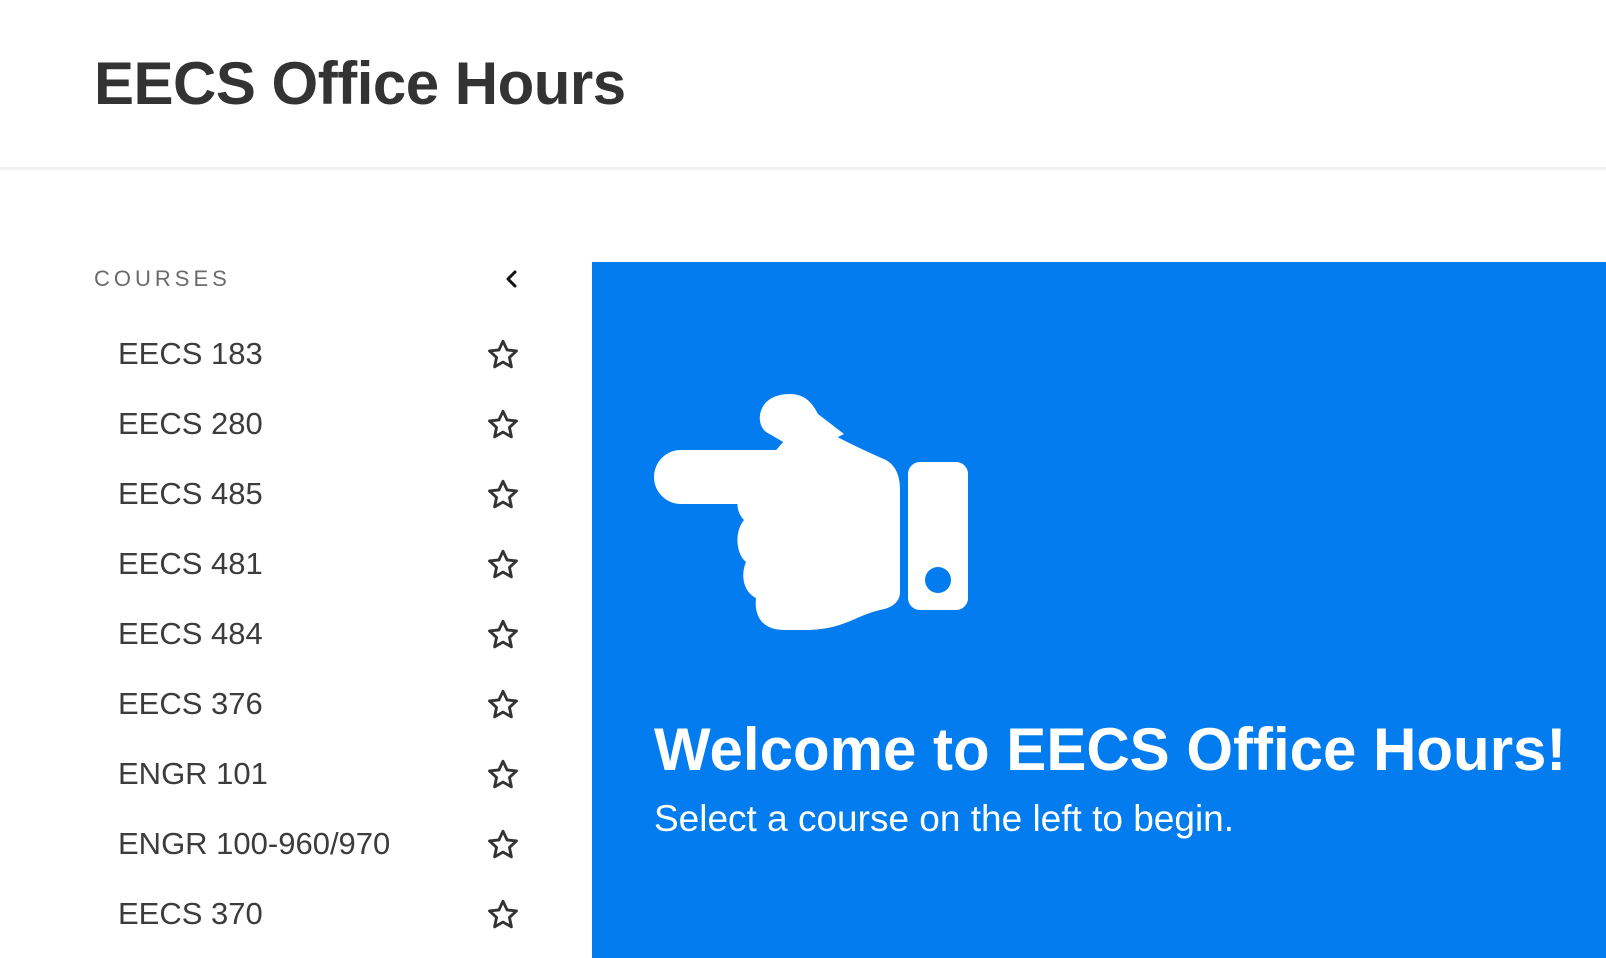  I want to click on course-name: EECS 280, so click(190, 423).